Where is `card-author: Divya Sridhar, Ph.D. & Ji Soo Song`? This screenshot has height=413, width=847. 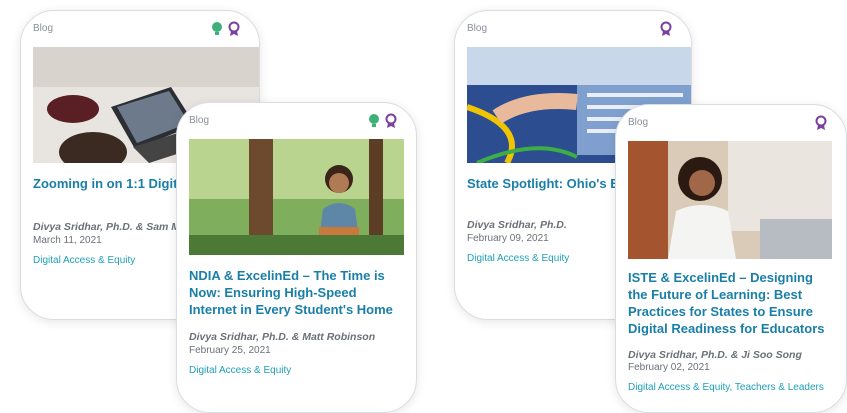 card-author: Divya Sridhar, Ph.D. & Ji Soo Song is located at coordinates (715, 355).